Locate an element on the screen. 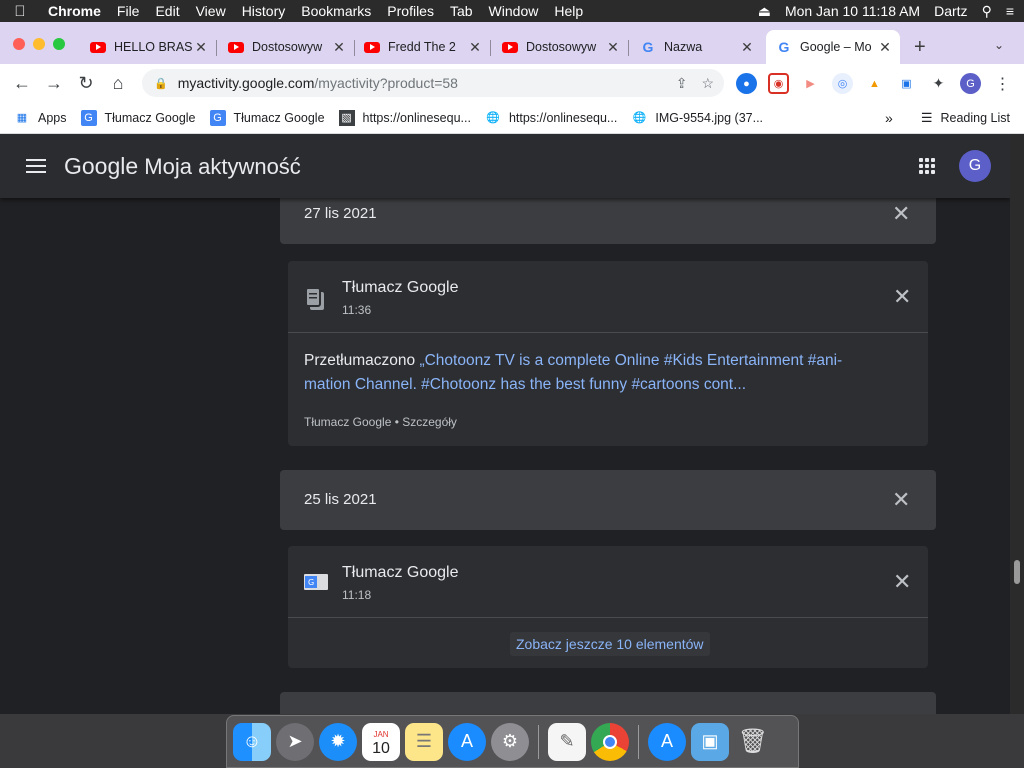 The height and width of the screenshot is (768, 1024). menu-view: View is located at coordinates (211, 11).